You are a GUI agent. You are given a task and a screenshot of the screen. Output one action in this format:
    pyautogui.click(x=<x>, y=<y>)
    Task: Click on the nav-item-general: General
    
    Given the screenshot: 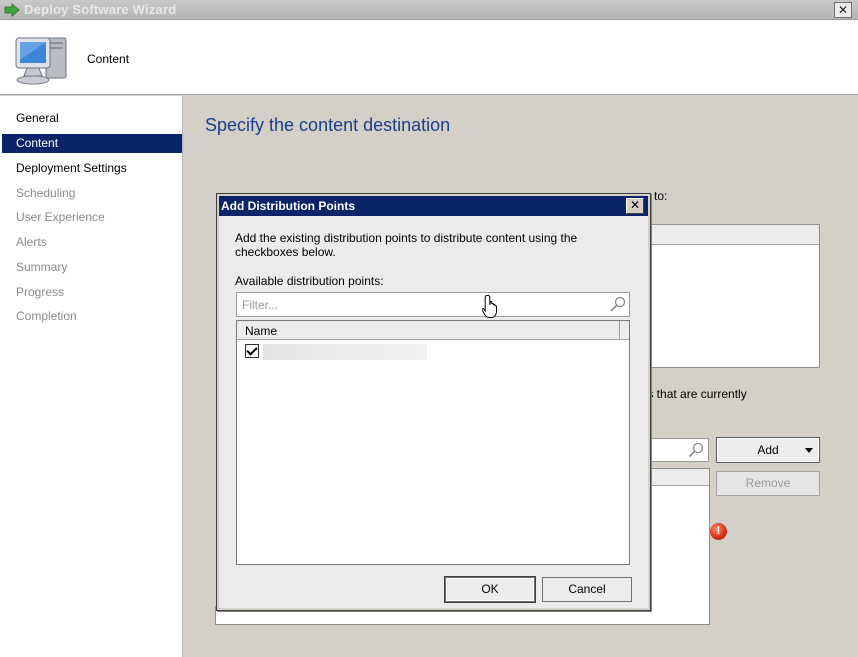 What is the action you would take?
    pyautogui.click(x=92, y=118)
    